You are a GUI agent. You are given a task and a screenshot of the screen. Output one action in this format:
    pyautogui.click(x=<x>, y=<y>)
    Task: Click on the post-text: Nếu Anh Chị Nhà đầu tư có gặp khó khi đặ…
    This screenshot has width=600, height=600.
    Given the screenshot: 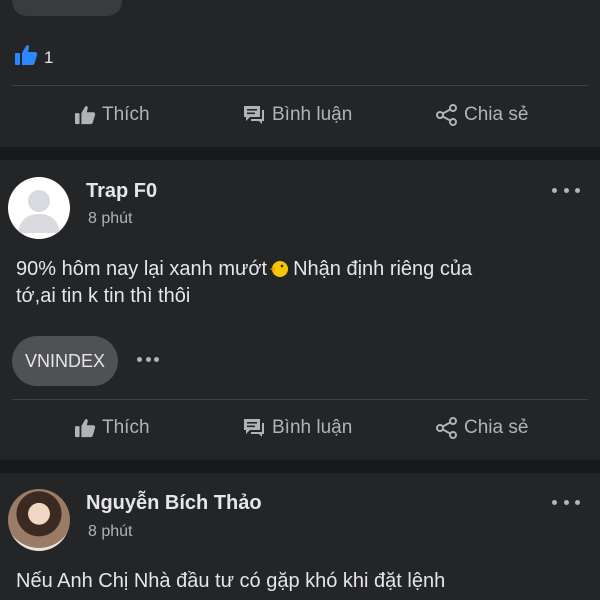 What is the action you would take?
    pyautogui.click(x=300, y=581)
    